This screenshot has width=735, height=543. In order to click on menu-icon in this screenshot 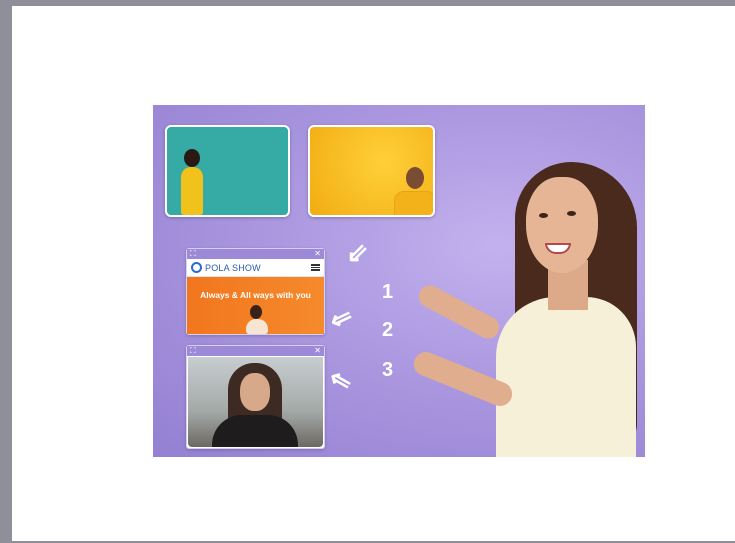, I will do `click(315, 267)`.